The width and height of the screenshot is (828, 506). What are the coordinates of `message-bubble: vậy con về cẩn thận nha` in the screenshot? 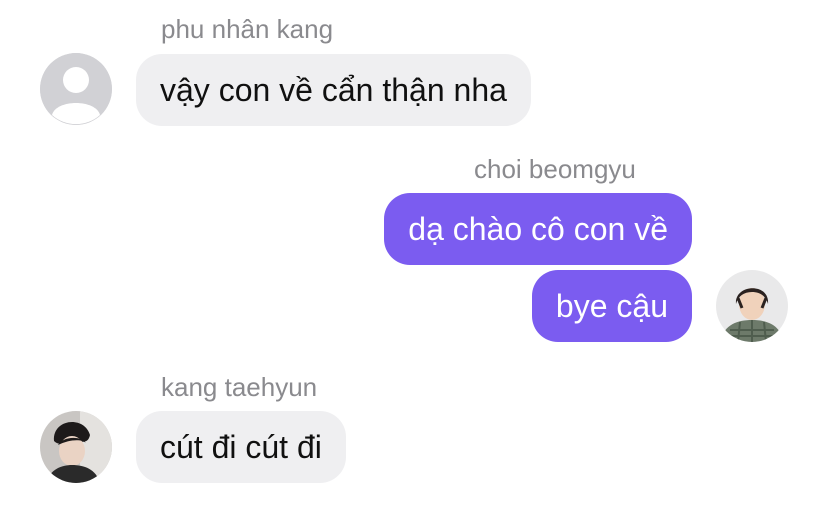 It's located at (333, 90).